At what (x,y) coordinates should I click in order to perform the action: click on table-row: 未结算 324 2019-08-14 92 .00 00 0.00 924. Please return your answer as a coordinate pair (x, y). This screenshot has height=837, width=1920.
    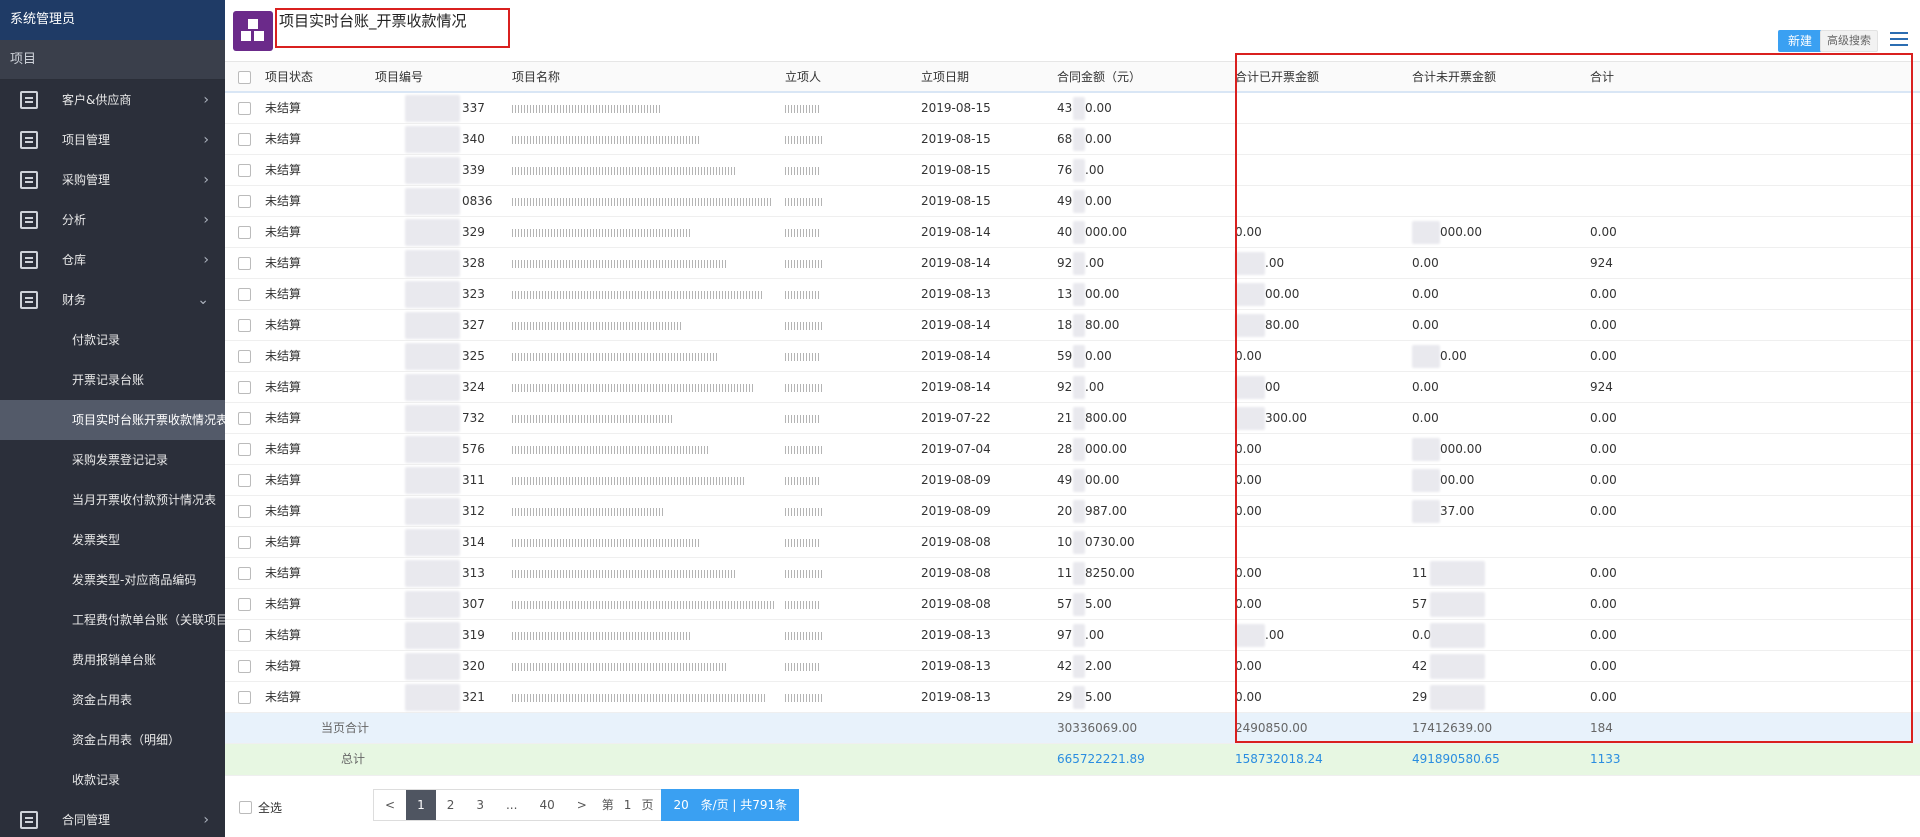
    Looking at the image, I should click on (1072, 387).